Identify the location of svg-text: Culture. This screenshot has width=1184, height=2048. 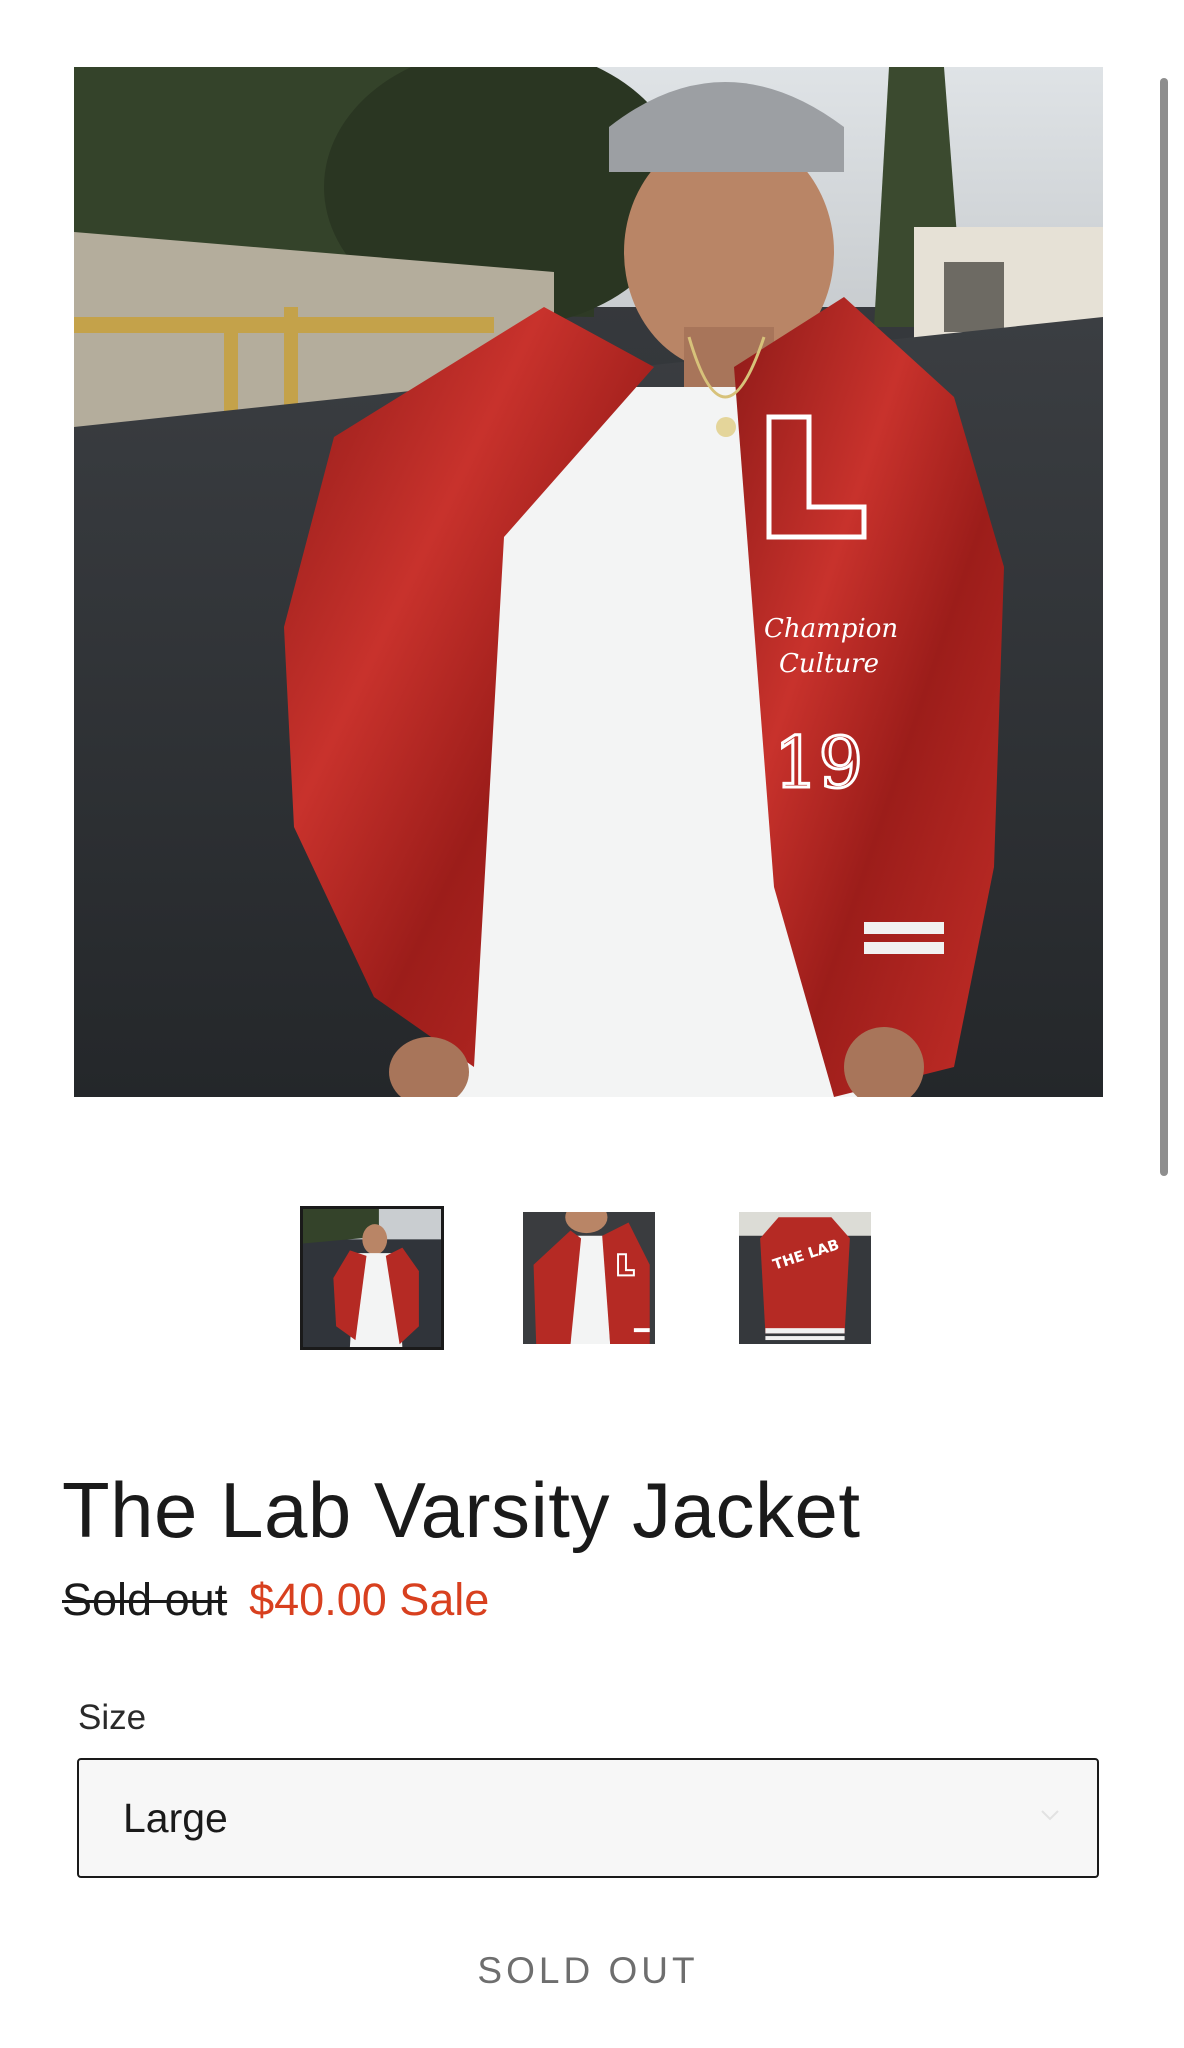
(829, 664).